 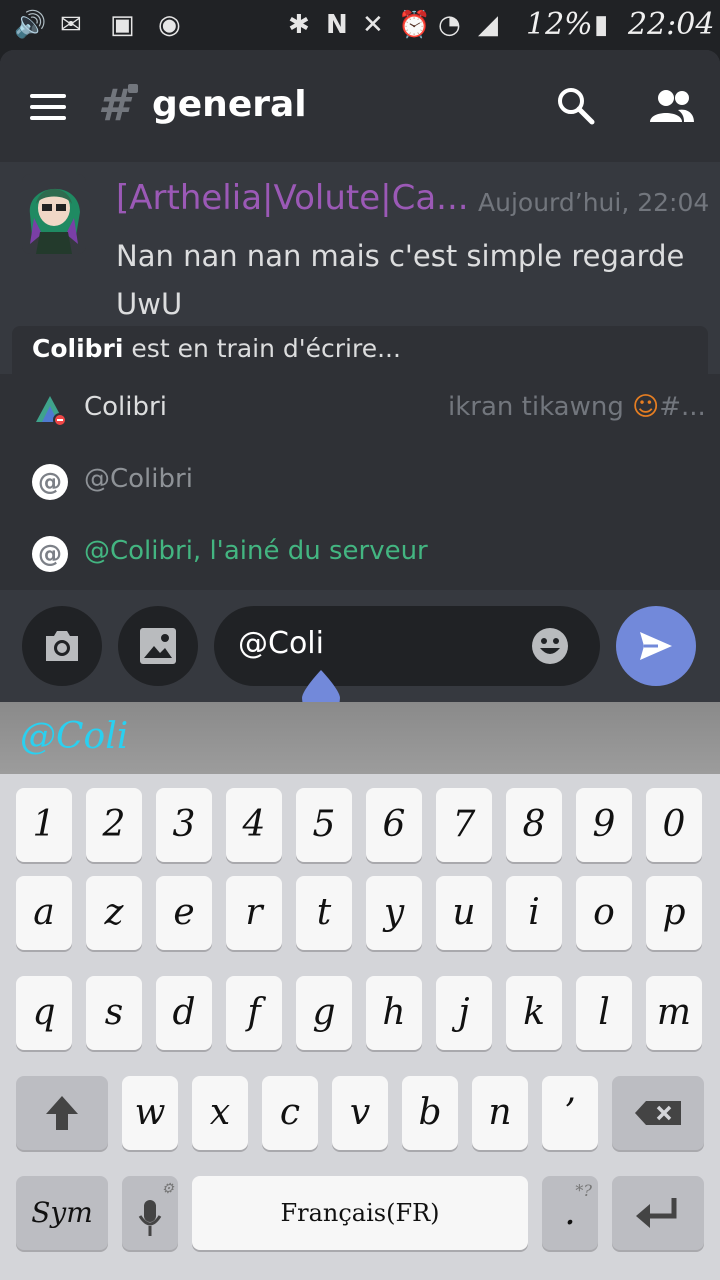 I want to click on channel-name: general, so click(x=229, y=104).